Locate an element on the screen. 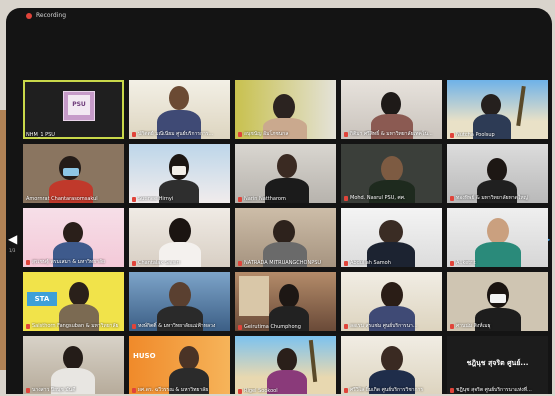 The height and width of the screenshot is (396, 555). video-tile: Amornrat Chantarasomsakul is located at coordinates (73, 173).